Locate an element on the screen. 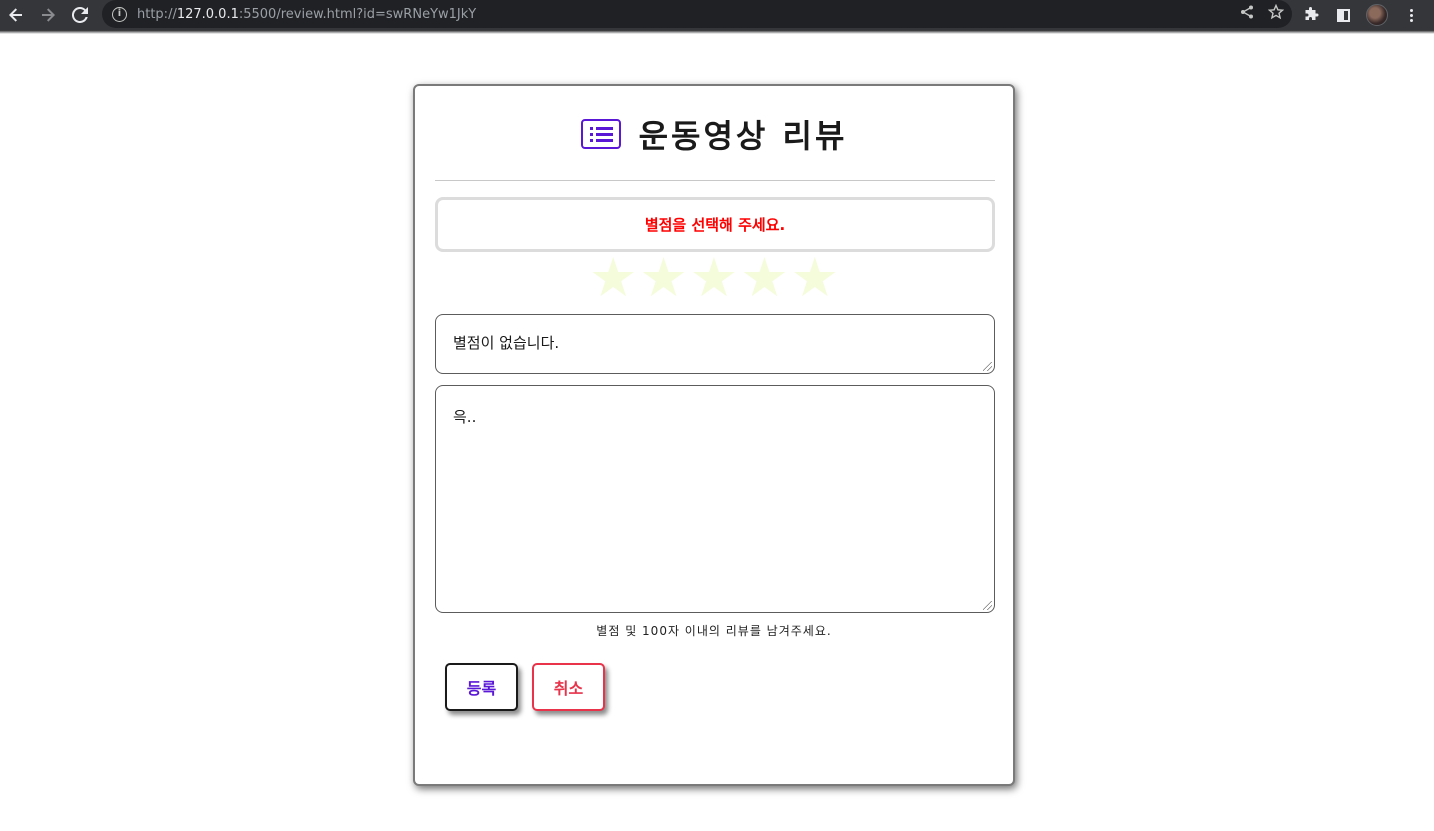 The image size is (1434, 831). rating-message: 별점을 선택해 주세요. is located at coordinates (715, 225).